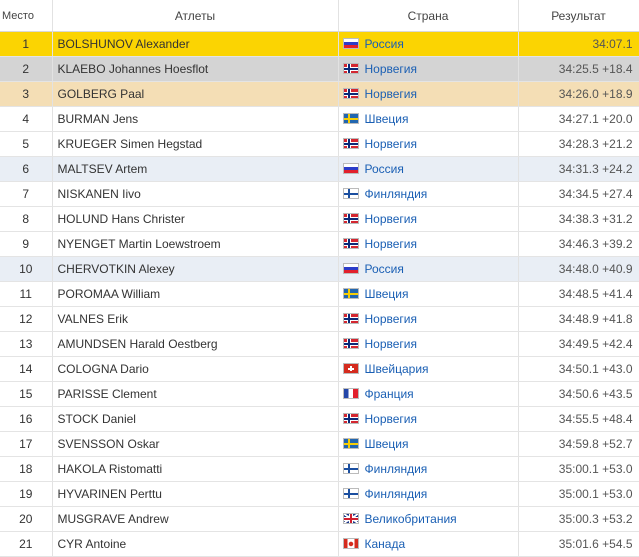 The image size is (639, 557). What do you see at coordinates (195, 194) in the screenshot?
I see `athlete-name: NISKANEN Iivo` at bounding box center [195, 194].